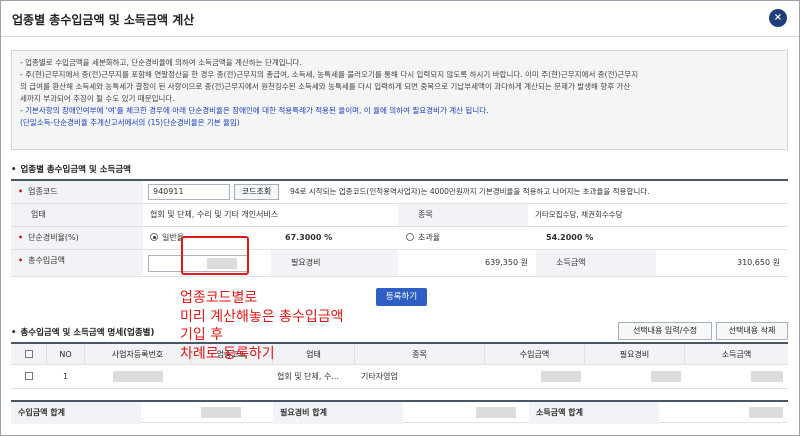  Describe the element at coordinates (778, 18) in the screenshot. I see `close-icon: ×` at that location.